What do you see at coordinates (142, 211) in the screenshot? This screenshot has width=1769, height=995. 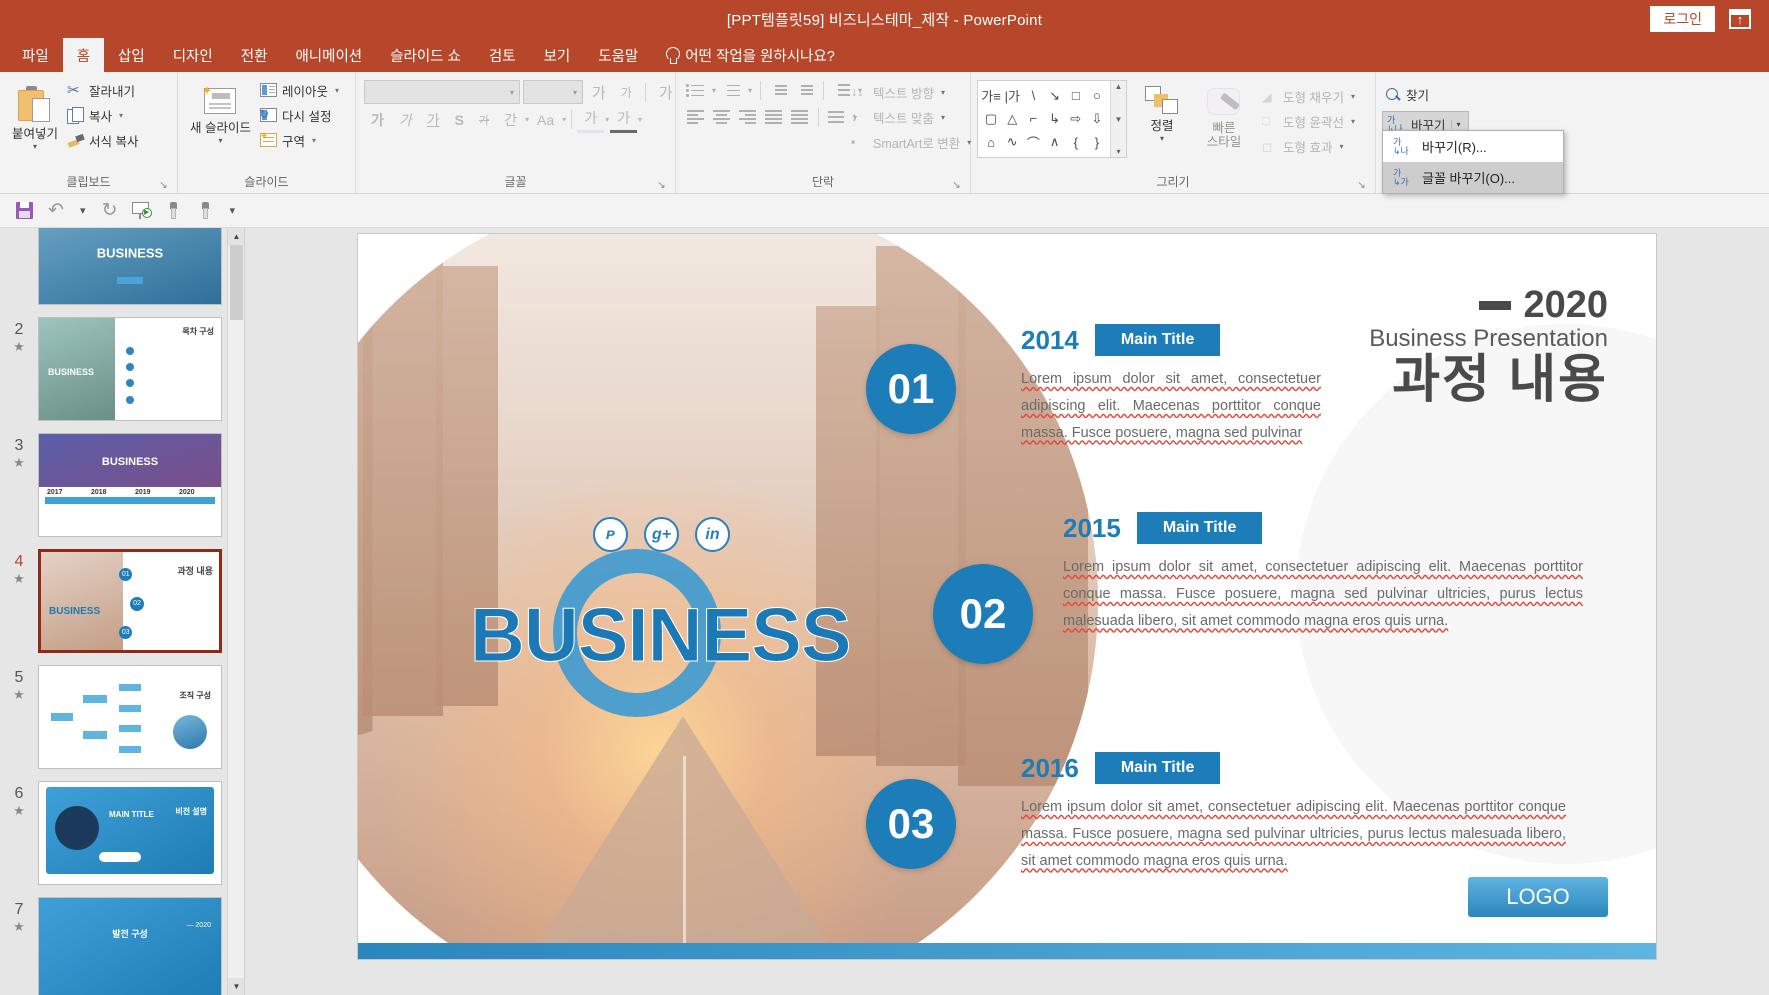 I see `start-slideshow-button: ▶` at bounding box center [142, 211].